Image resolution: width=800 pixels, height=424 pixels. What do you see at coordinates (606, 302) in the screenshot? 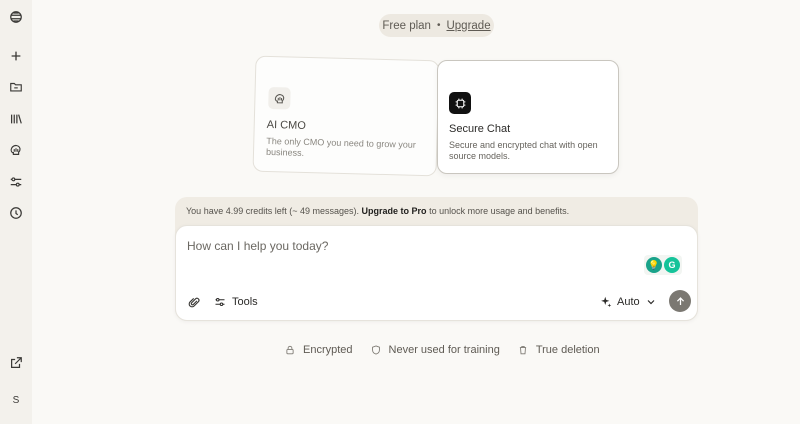
I see `sparkle-icon` at bounding box center [606, 302].